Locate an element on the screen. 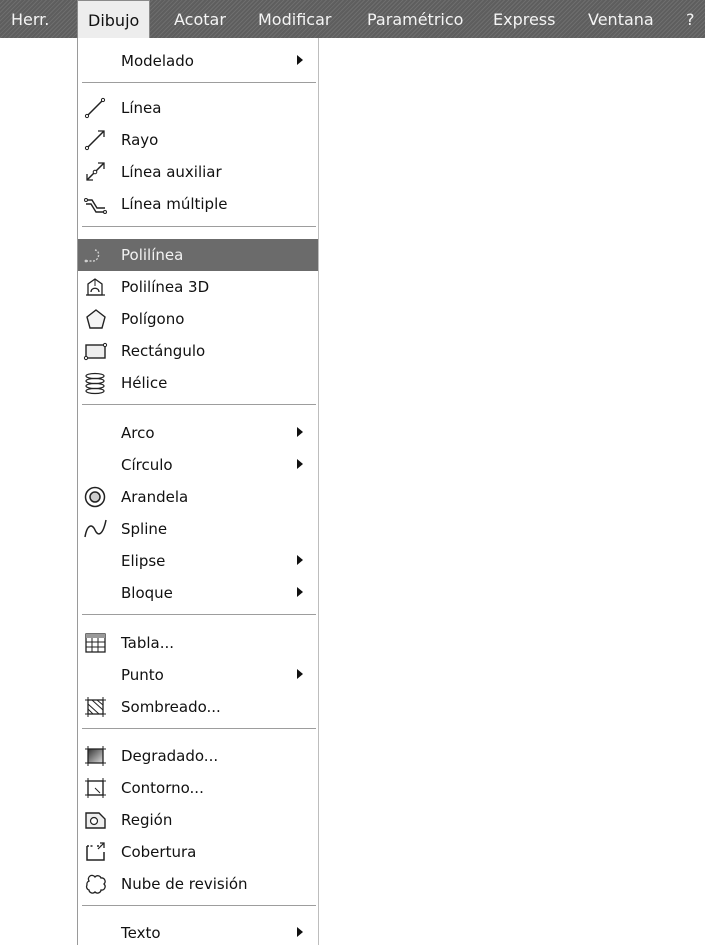 Image resolution: width=705 pixels, height=949 pixels. menu-item-spline: Spline is located at coordinates (198, 529).